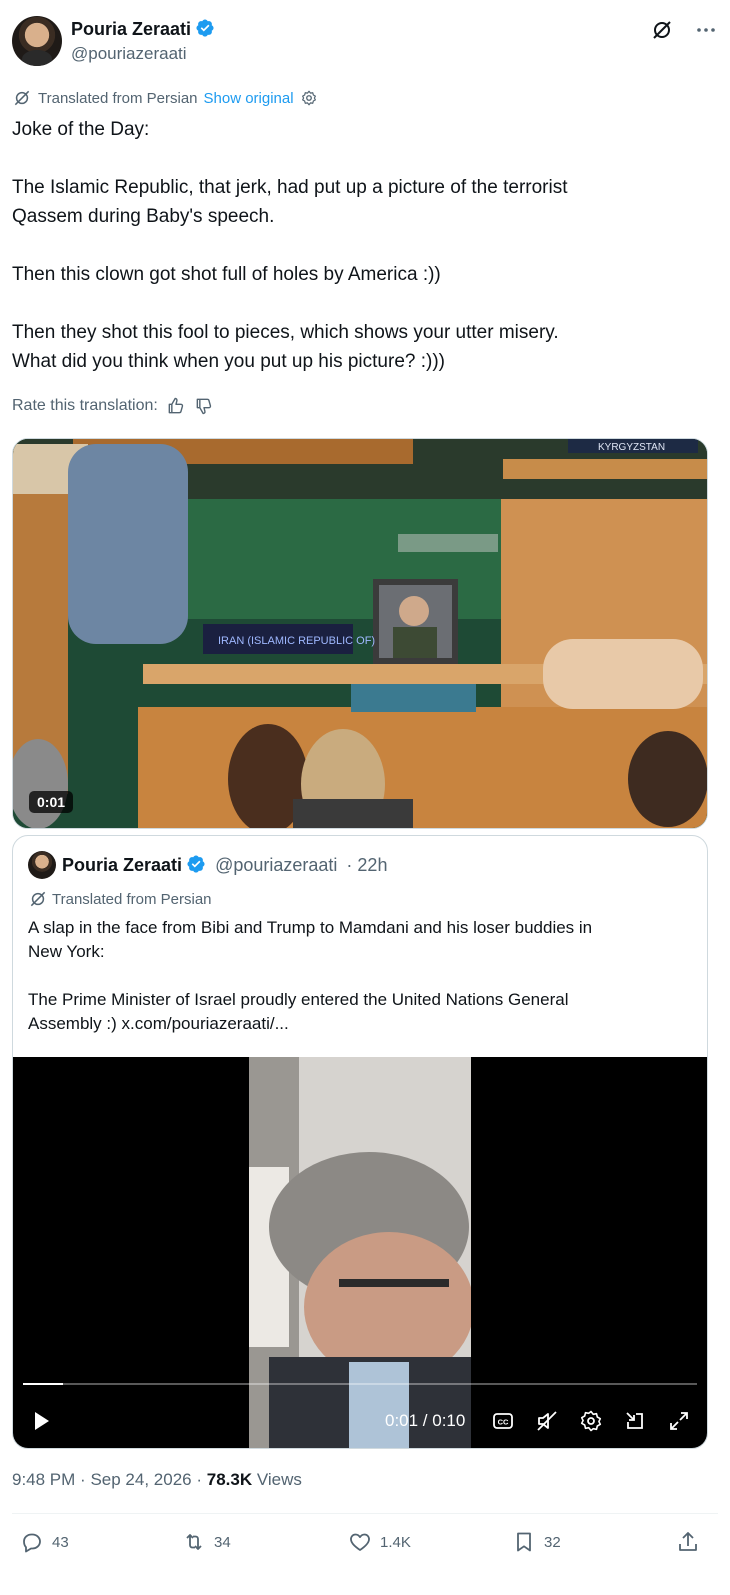 The height and width of the screenshot is (1595, 730). I want to click on quoted-timestamp: · 22h, so click(366, 865).